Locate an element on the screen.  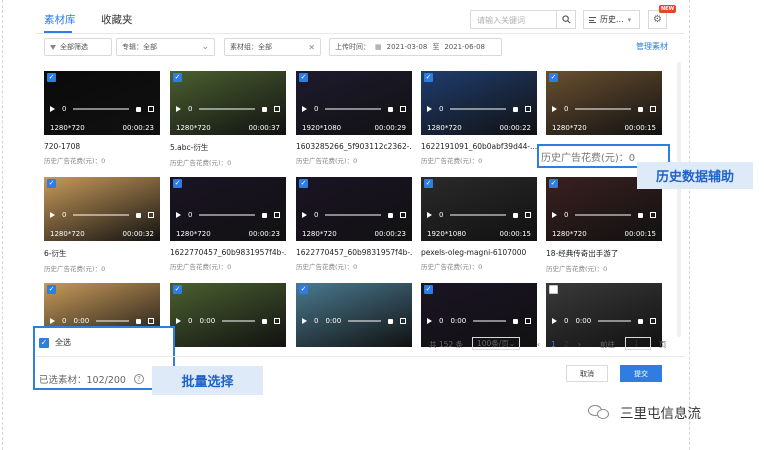
prev-page-button: ‹ is located at coordinates (538, 344).